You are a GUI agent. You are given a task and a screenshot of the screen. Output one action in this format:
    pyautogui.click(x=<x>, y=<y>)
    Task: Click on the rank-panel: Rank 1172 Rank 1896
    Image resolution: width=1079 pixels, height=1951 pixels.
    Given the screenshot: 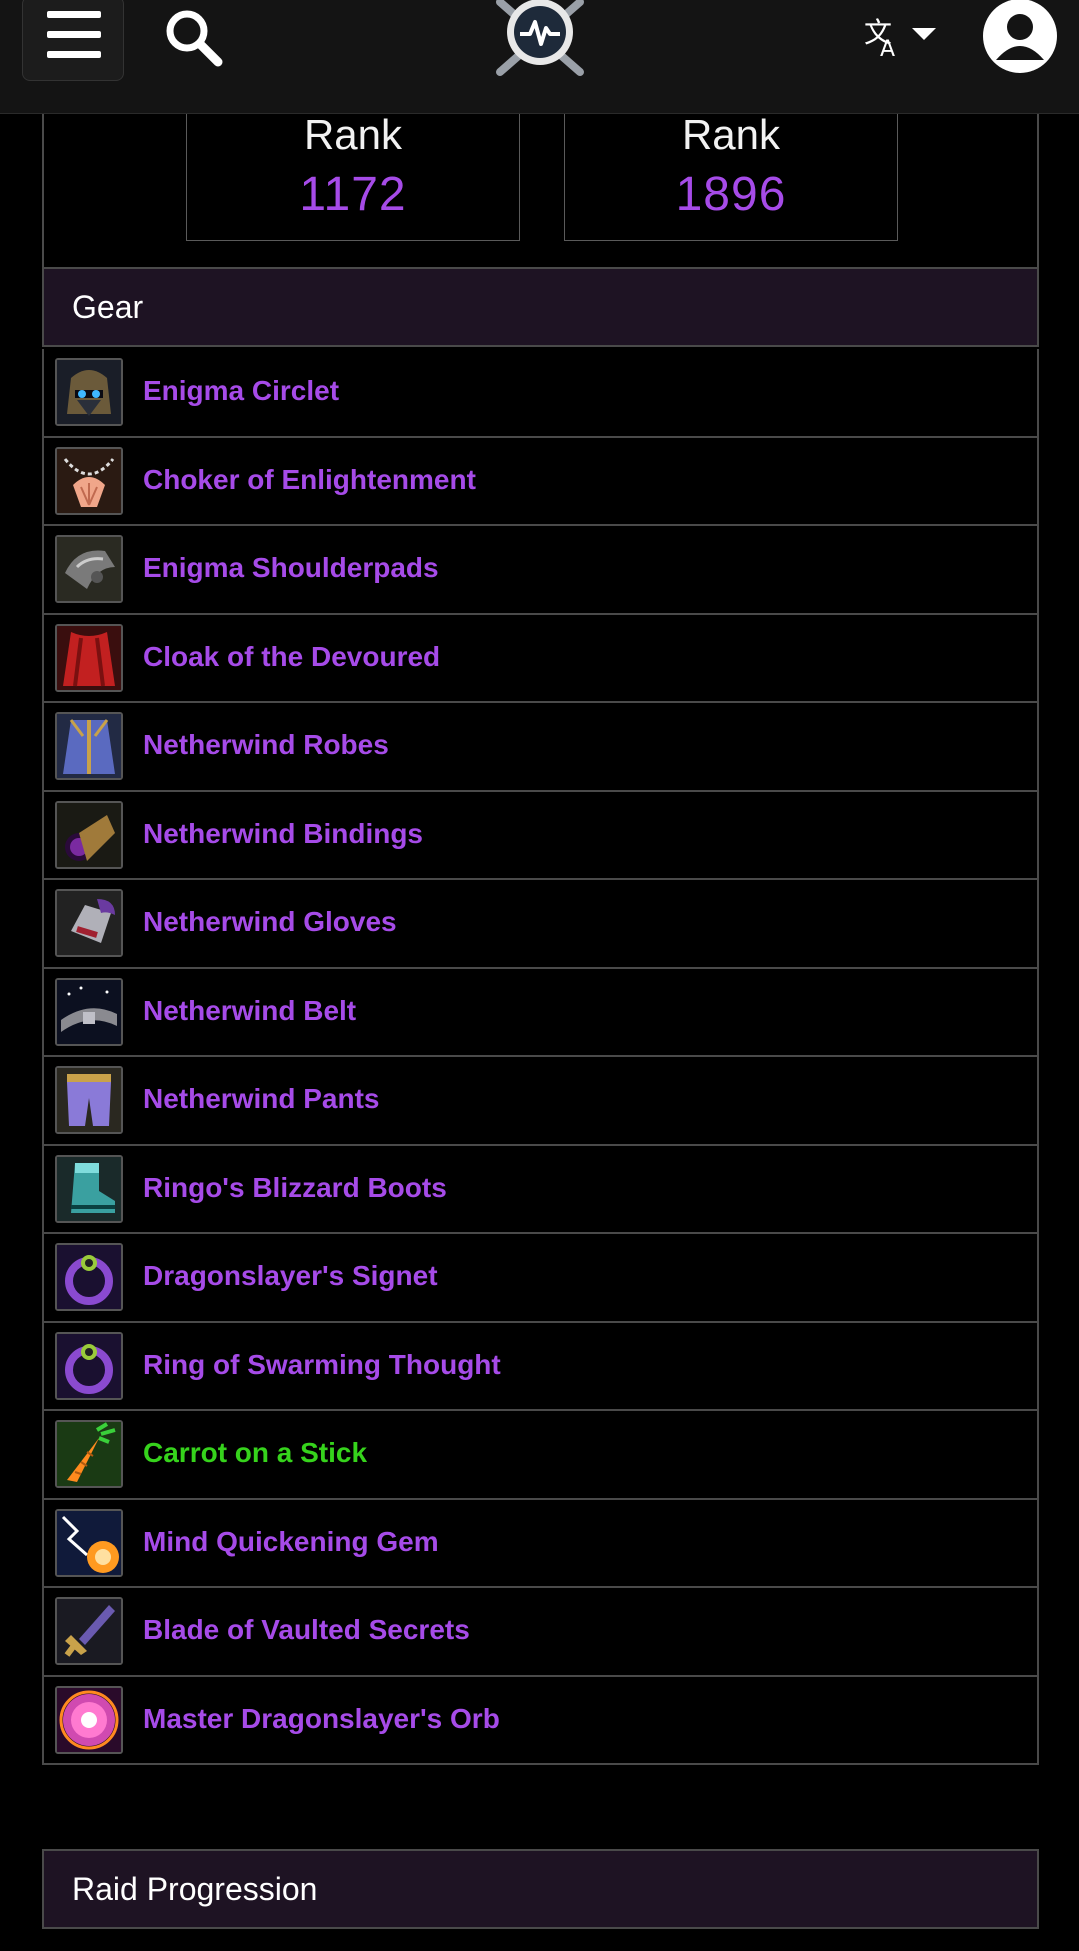 What is the action you would take?
    pyautogui.click(x=540, y=190)
    